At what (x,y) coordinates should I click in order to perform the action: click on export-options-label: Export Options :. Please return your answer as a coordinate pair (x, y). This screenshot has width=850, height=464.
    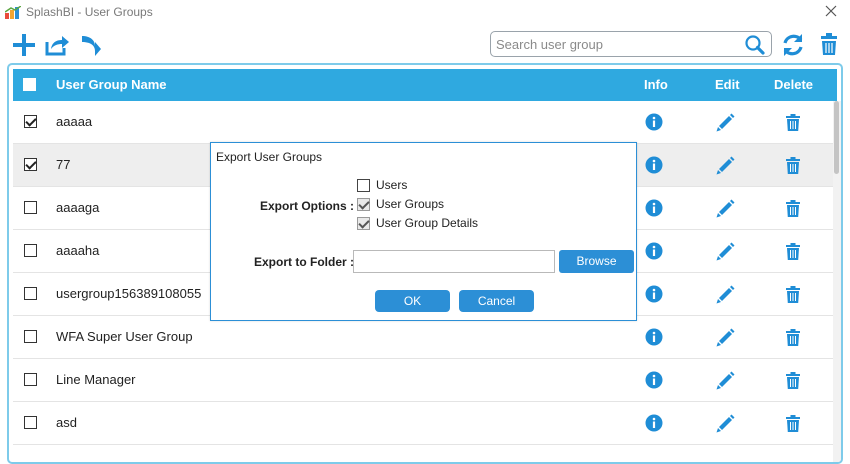
    Looking at the image, I should click on (307, 206).